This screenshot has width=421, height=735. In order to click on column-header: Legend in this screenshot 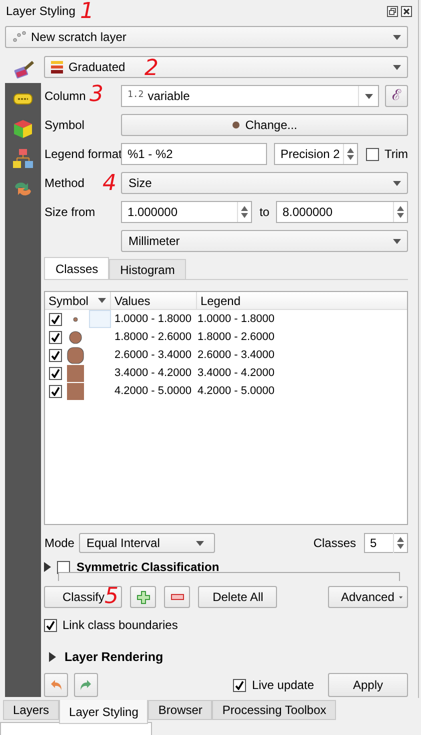, I will do `click(302, 300)`.